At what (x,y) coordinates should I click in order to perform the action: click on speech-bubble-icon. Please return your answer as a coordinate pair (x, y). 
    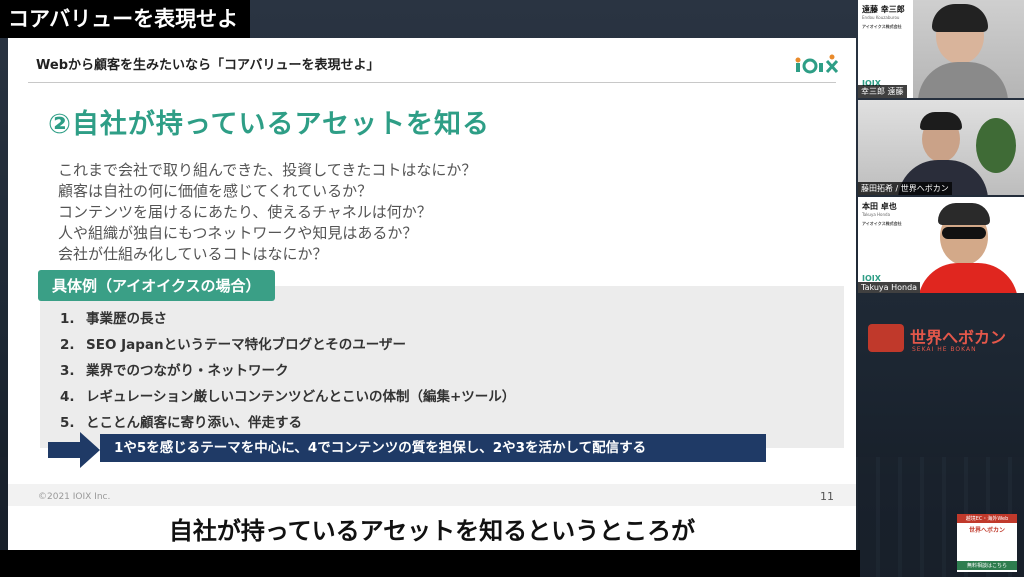
    Looking at the image, I should click on (886, 338).